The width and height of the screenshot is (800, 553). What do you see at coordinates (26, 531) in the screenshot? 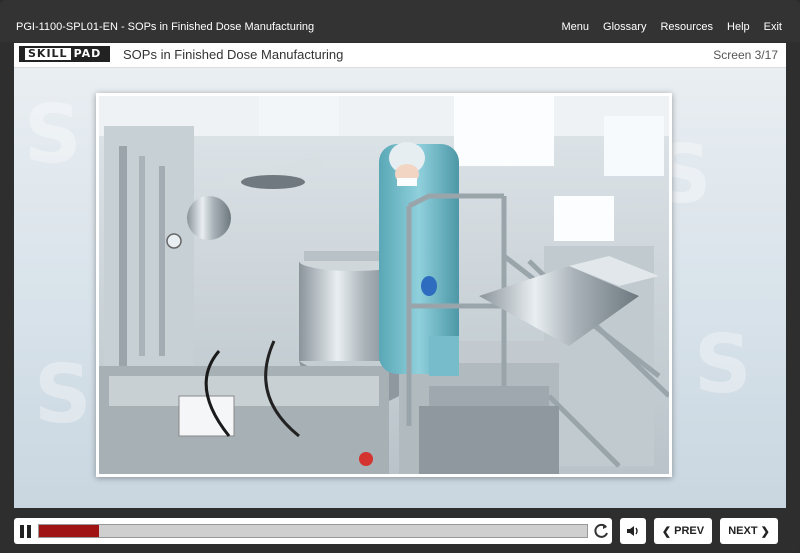
I see `pause-button` at bounding box center [26, 531].